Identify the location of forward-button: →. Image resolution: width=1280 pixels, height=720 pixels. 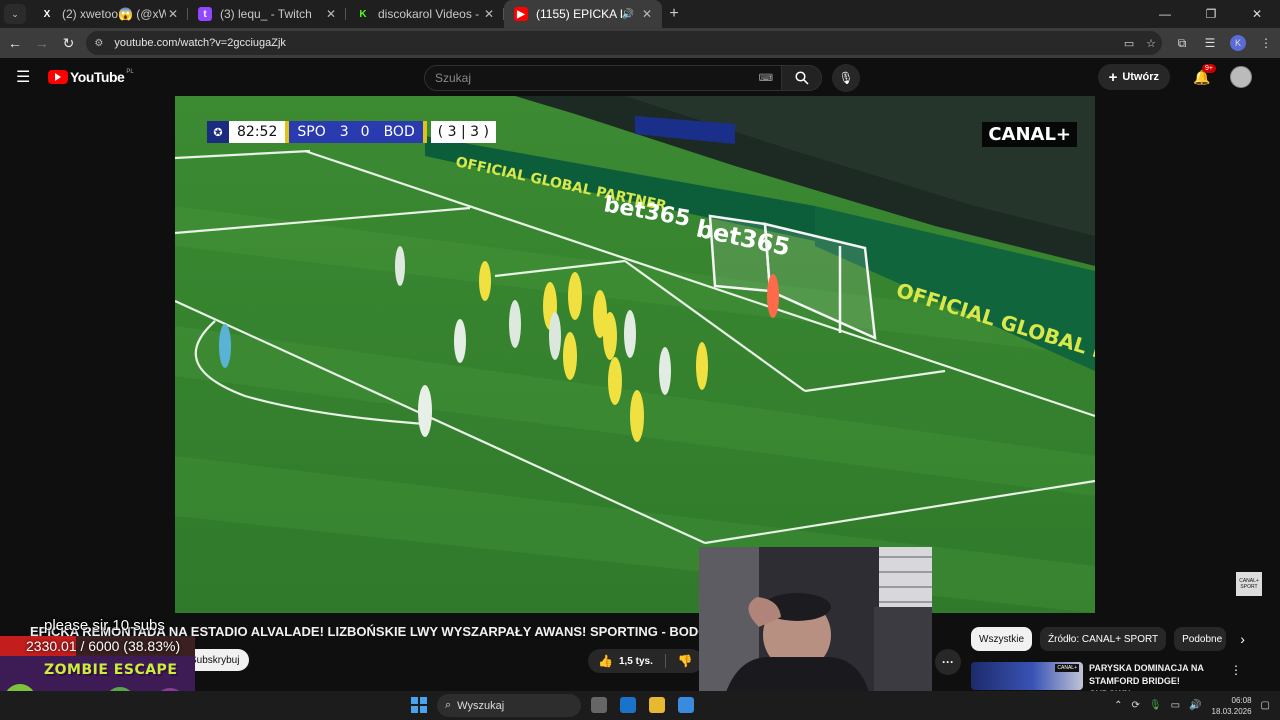
(42, 43).